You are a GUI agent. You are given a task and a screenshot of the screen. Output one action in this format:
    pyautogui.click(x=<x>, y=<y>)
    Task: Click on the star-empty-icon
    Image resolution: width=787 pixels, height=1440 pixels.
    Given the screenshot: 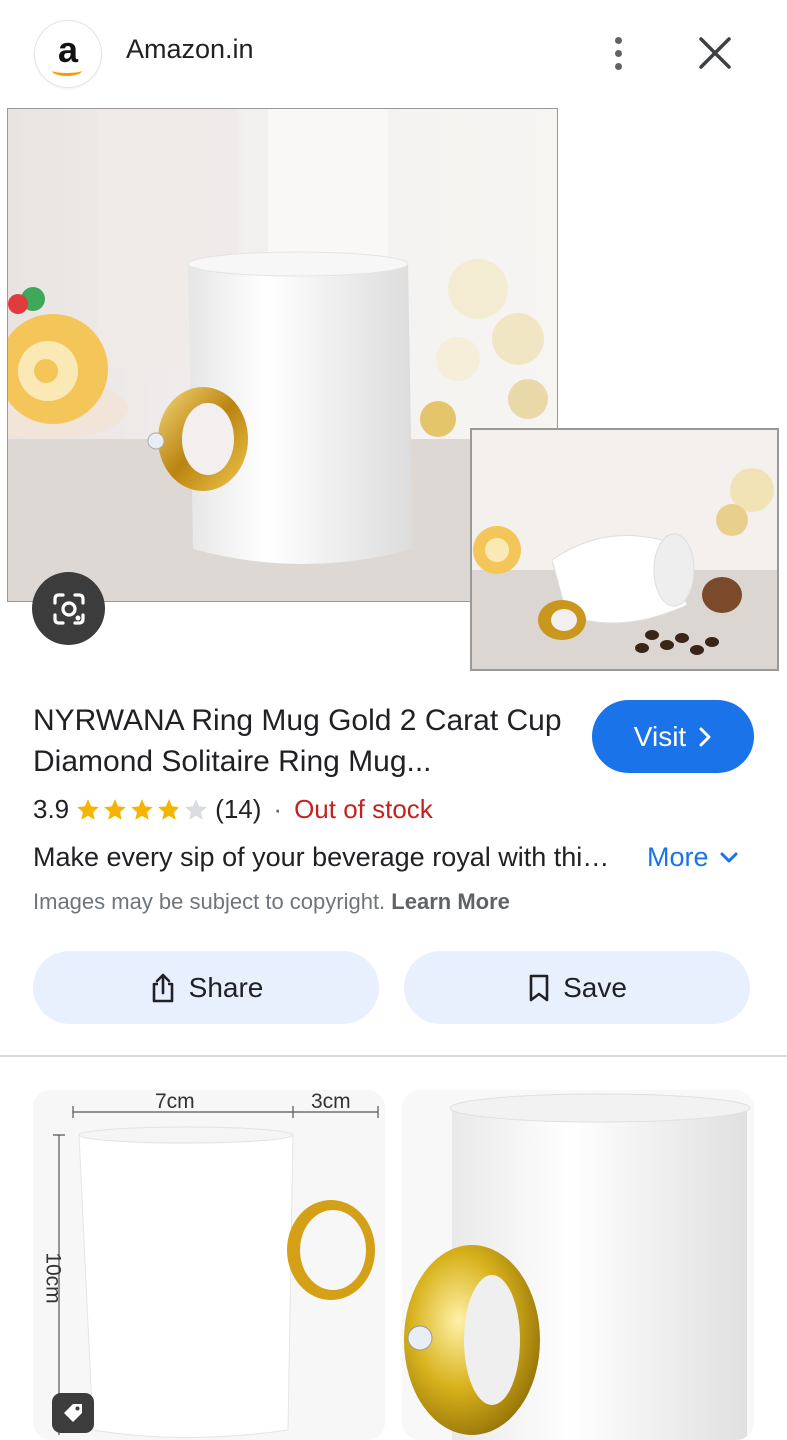 What is the action you would take?
    pyautogui.click(x=196, y=809)
    